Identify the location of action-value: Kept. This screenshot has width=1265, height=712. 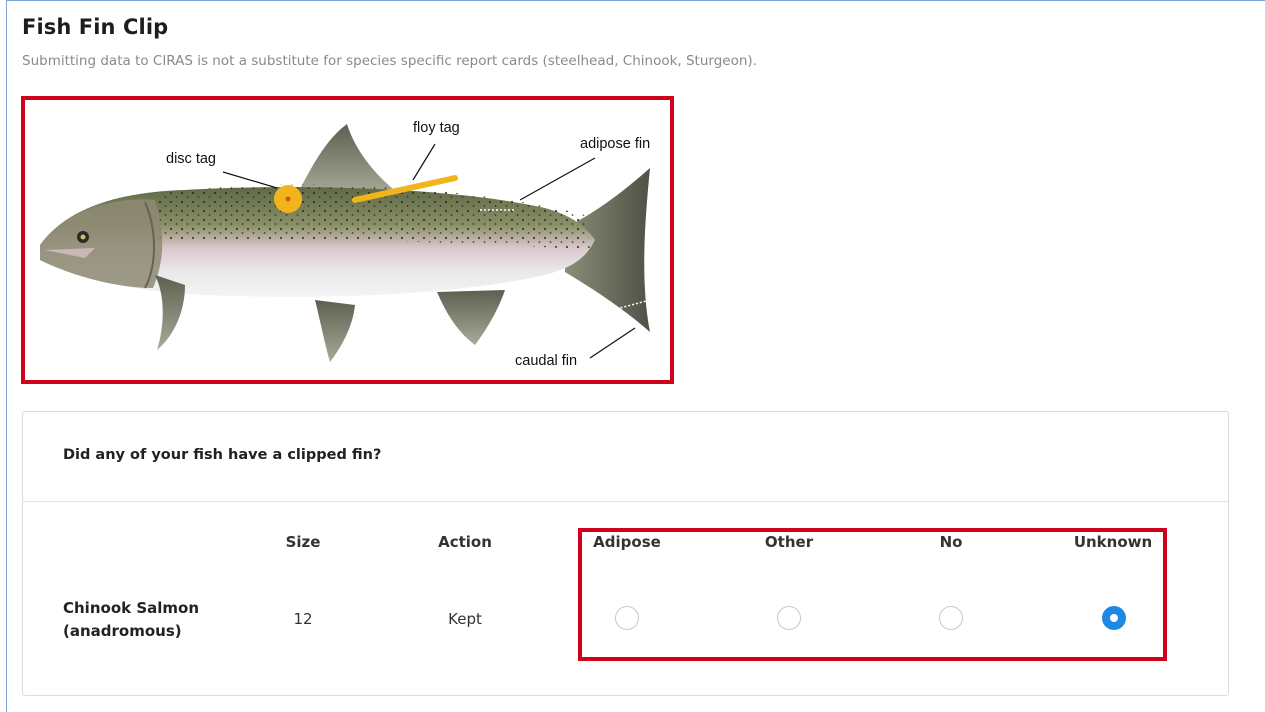
(465, 619).